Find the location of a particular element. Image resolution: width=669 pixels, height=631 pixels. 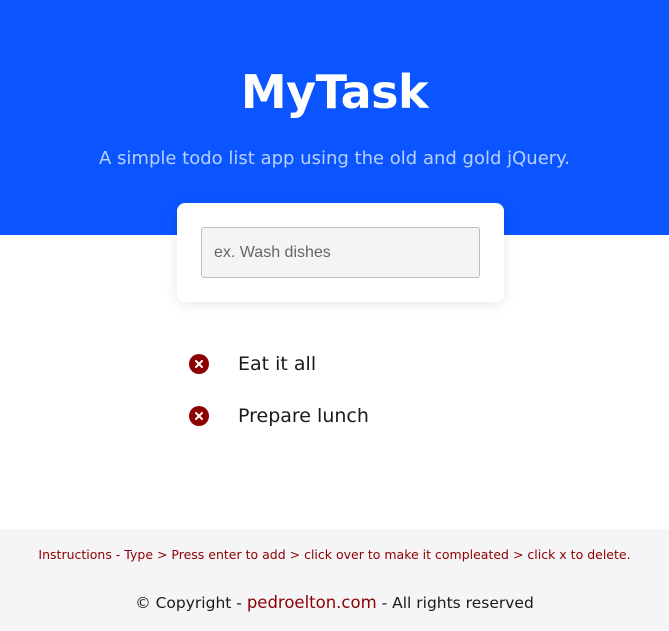

task-input is located at coordinates (340, 252).